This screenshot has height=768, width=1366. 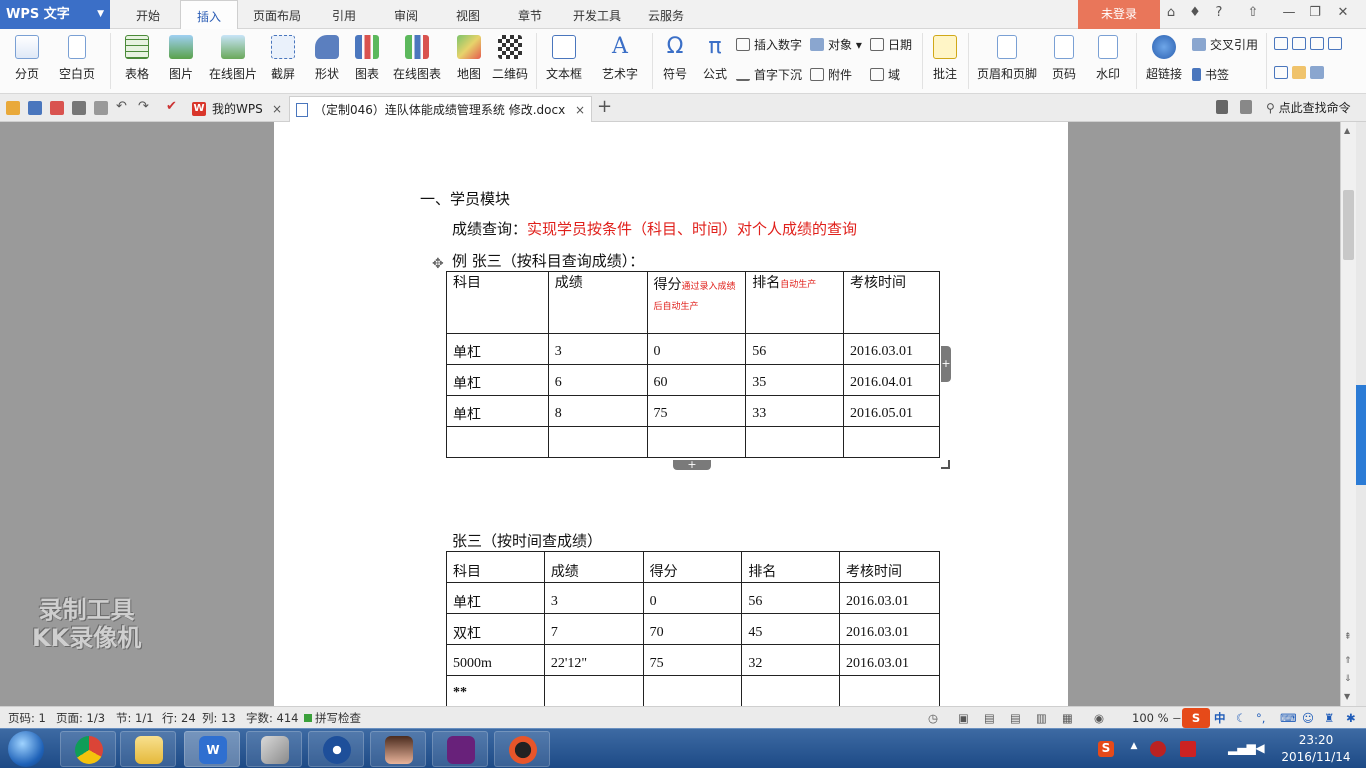 I want to click on close-tab-icon: ×, so click(x=277, y=109).